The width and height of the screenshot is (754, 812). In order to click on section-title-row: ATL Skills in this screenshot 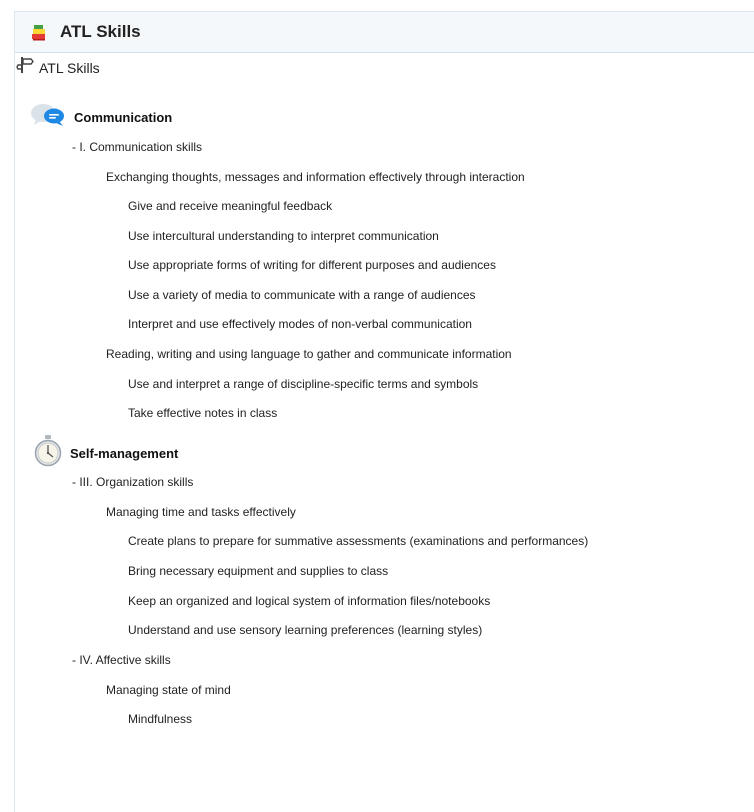, I will do `click(58, 67)`.